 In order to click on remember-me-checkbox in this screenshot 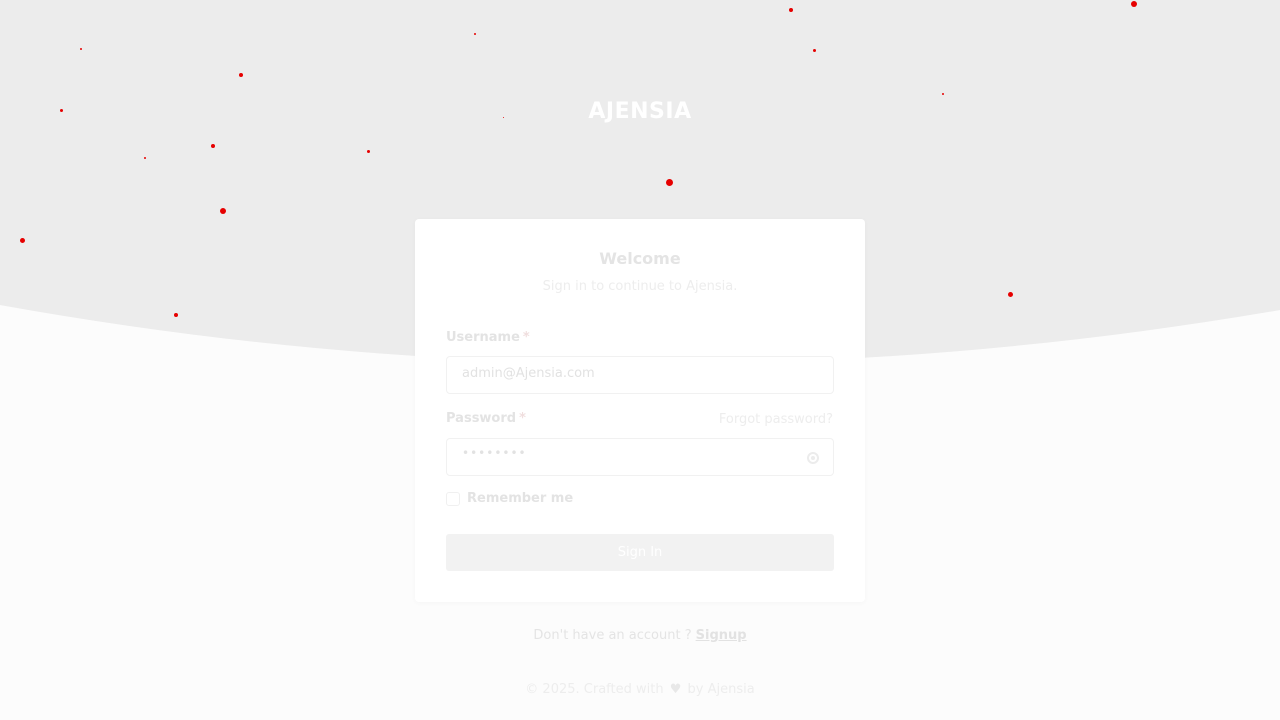, I will do `click(453, 499)`.